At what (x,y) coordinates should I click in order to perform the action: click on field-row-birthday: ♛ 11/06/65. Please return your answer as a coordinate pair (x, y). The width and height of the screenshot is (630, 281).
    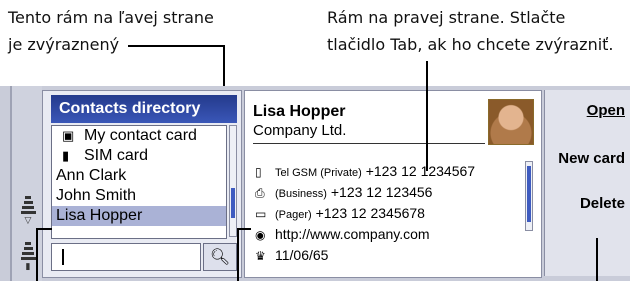
    Looking at the image, I should click on (390, 255).